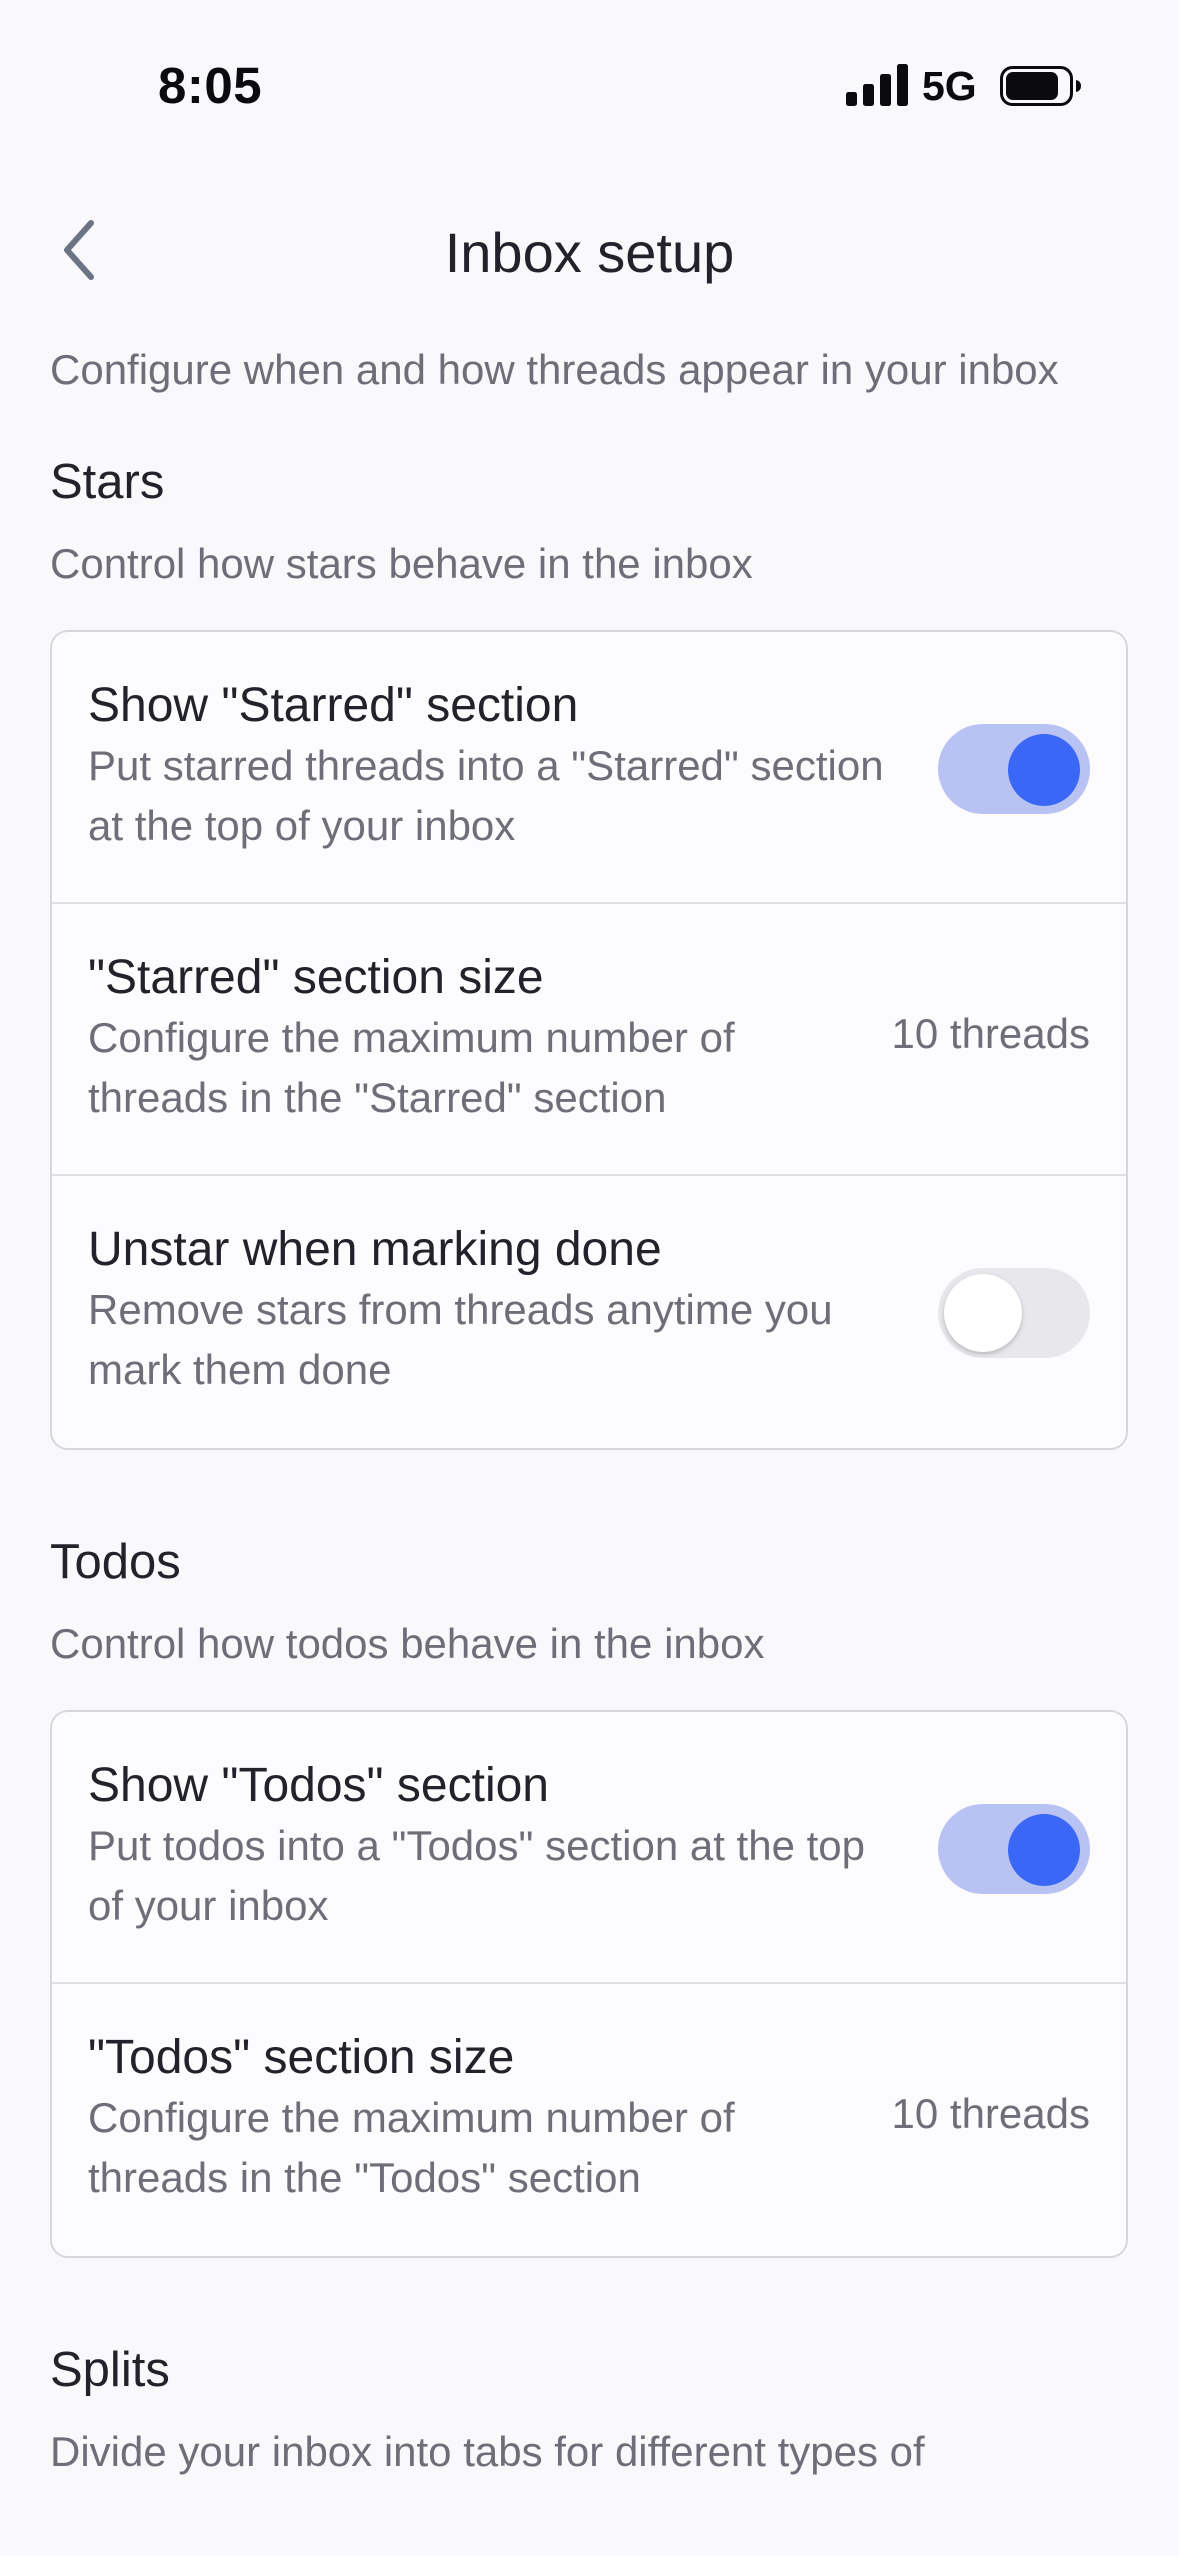 This screenshot has width=1179, height=2556. What do you see at coordinates (407, 1643) in the screenshot?
I see `section-description-todos: Control how todos behave in the inbox` at bounding box center [407, 1643].